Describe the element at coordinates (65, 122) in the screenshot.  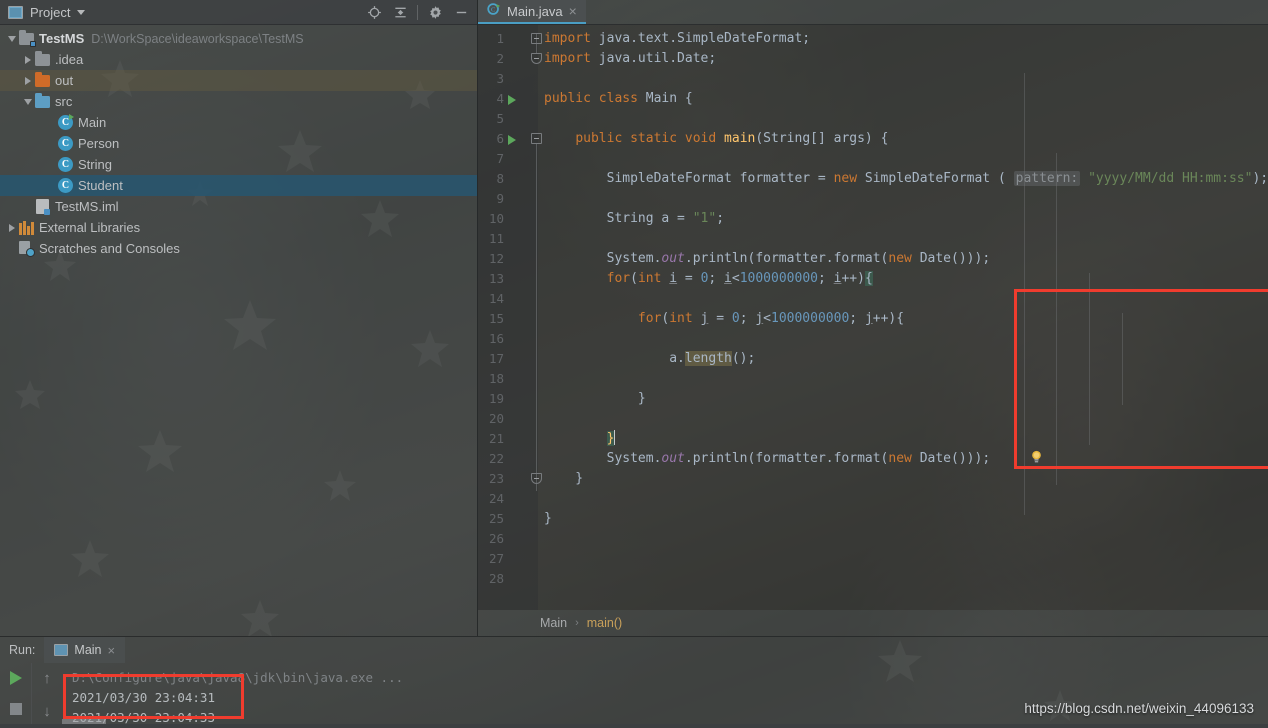
I see `java-class-runnable-icon: C` at that location.